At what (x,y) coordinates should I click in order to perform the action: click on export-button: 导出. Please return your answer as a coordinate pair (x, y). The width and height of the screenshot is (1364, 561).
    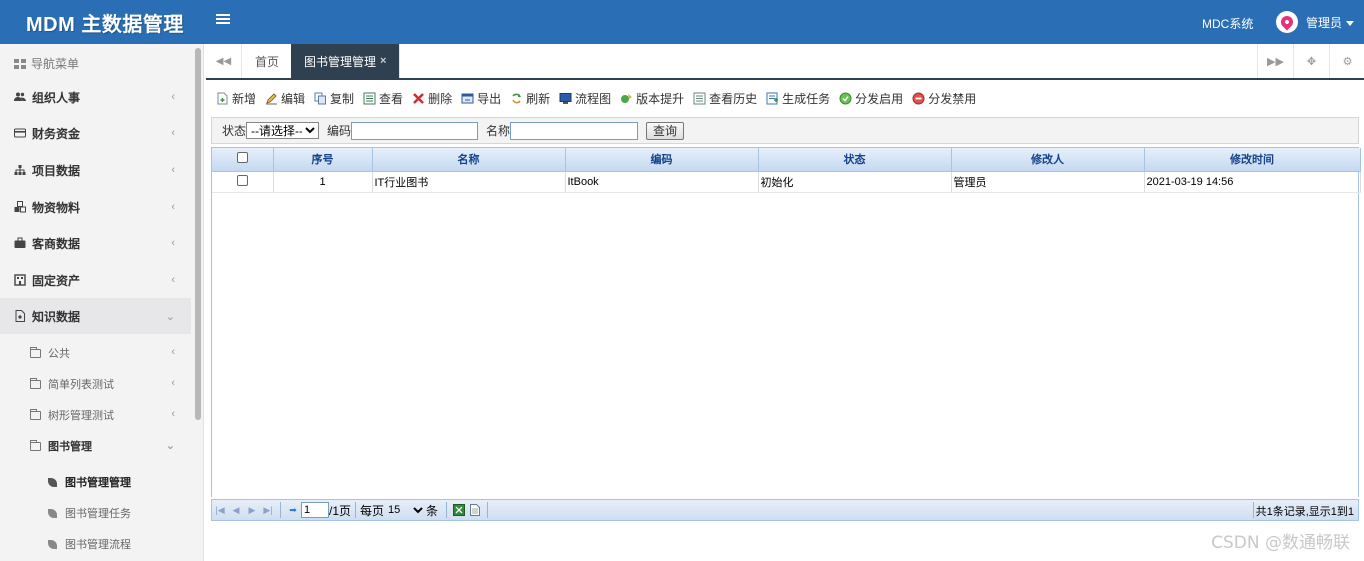
    Looking at the image, I should click on (481, 98).